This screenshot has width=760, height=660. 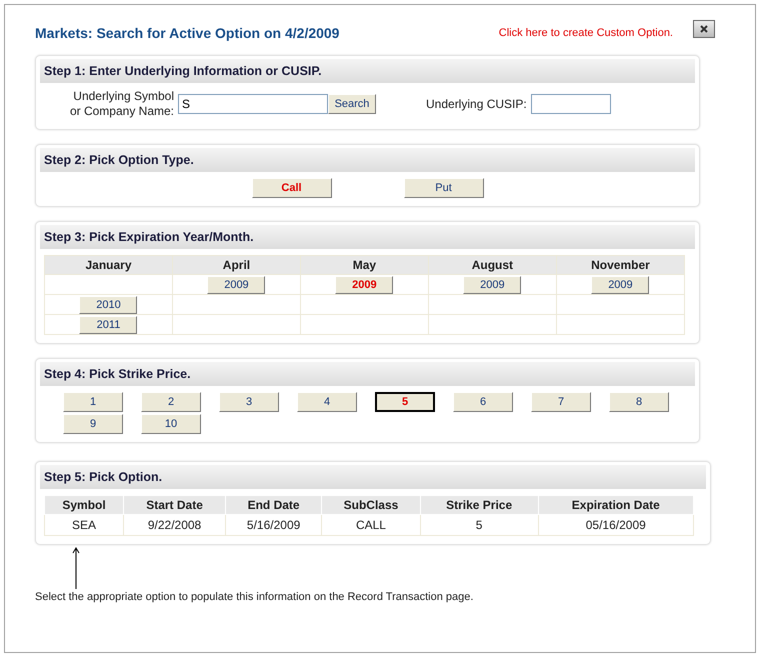 I want to click on field-label: Underlying CUSIP:, so click(x=476, y=104).